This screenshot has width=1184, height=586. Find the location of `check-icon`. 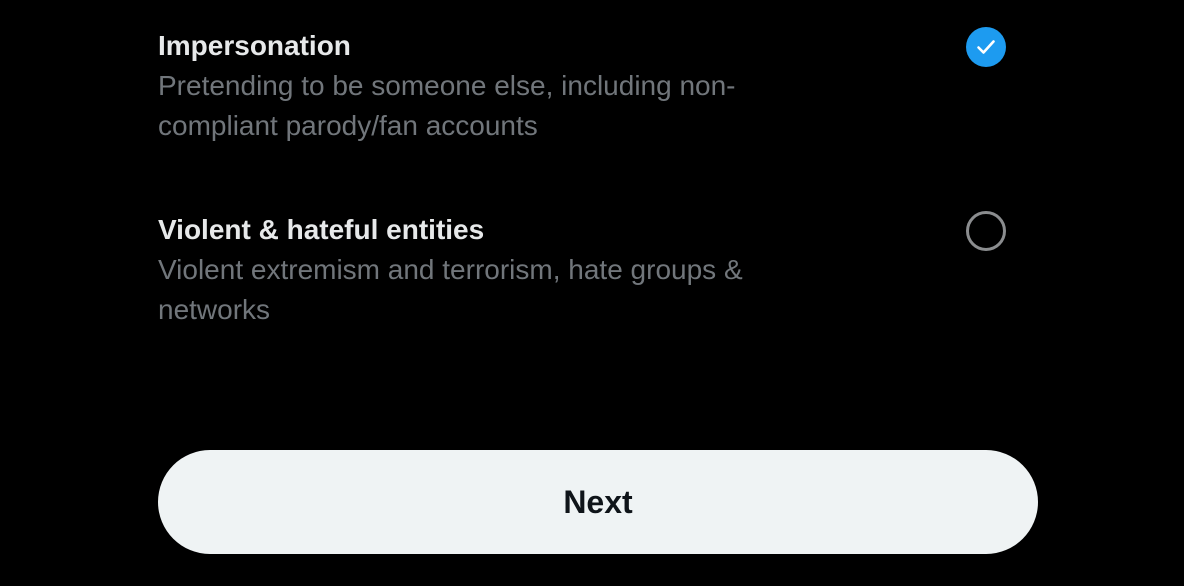

check-icon is located at coordinates (986, 47).